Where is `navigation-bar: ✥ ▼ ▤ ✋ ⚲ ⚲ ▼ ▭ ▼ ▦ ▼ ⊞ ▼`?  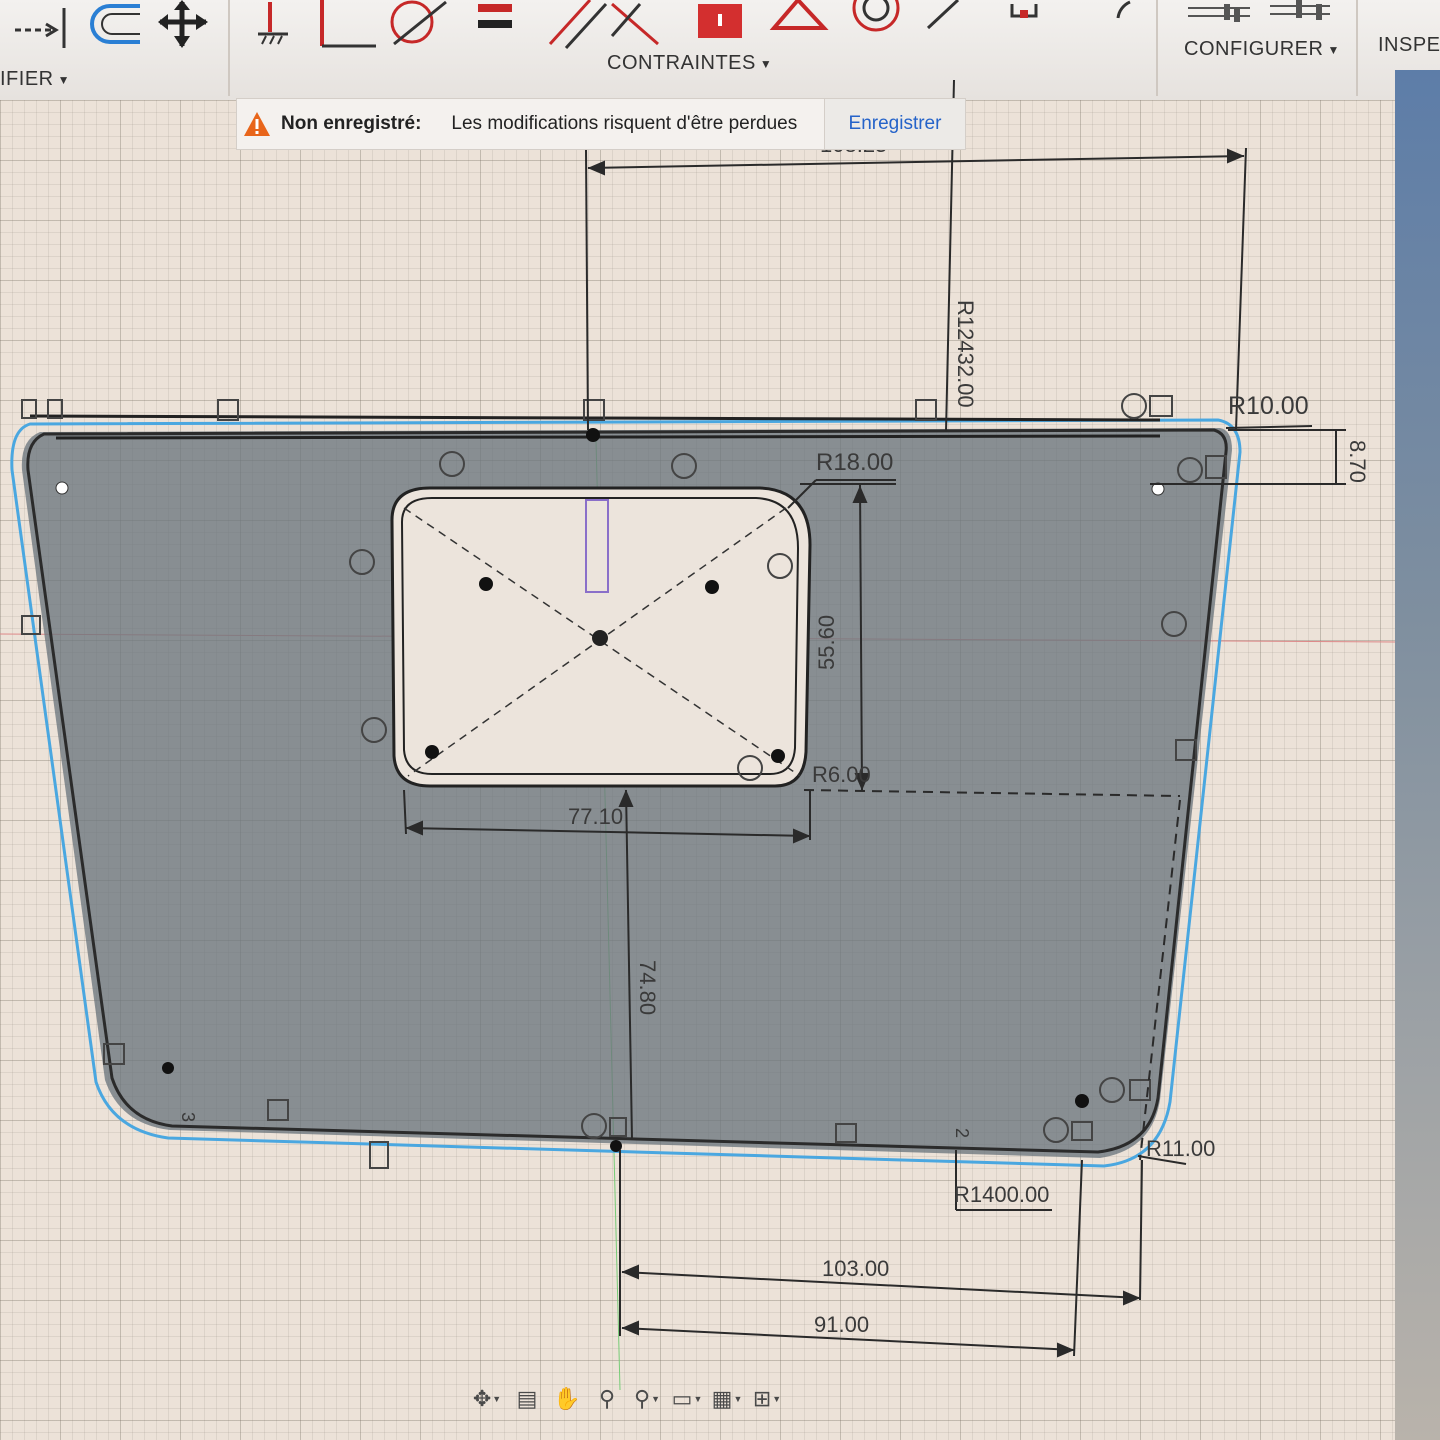
navigation-bar: ✥ ▼ ▤ ✋ ⚲ ⚲ ▼ ▭ ▼ ▦ ▼ ⊞ ▼ is located at coordinates (635, 1399).